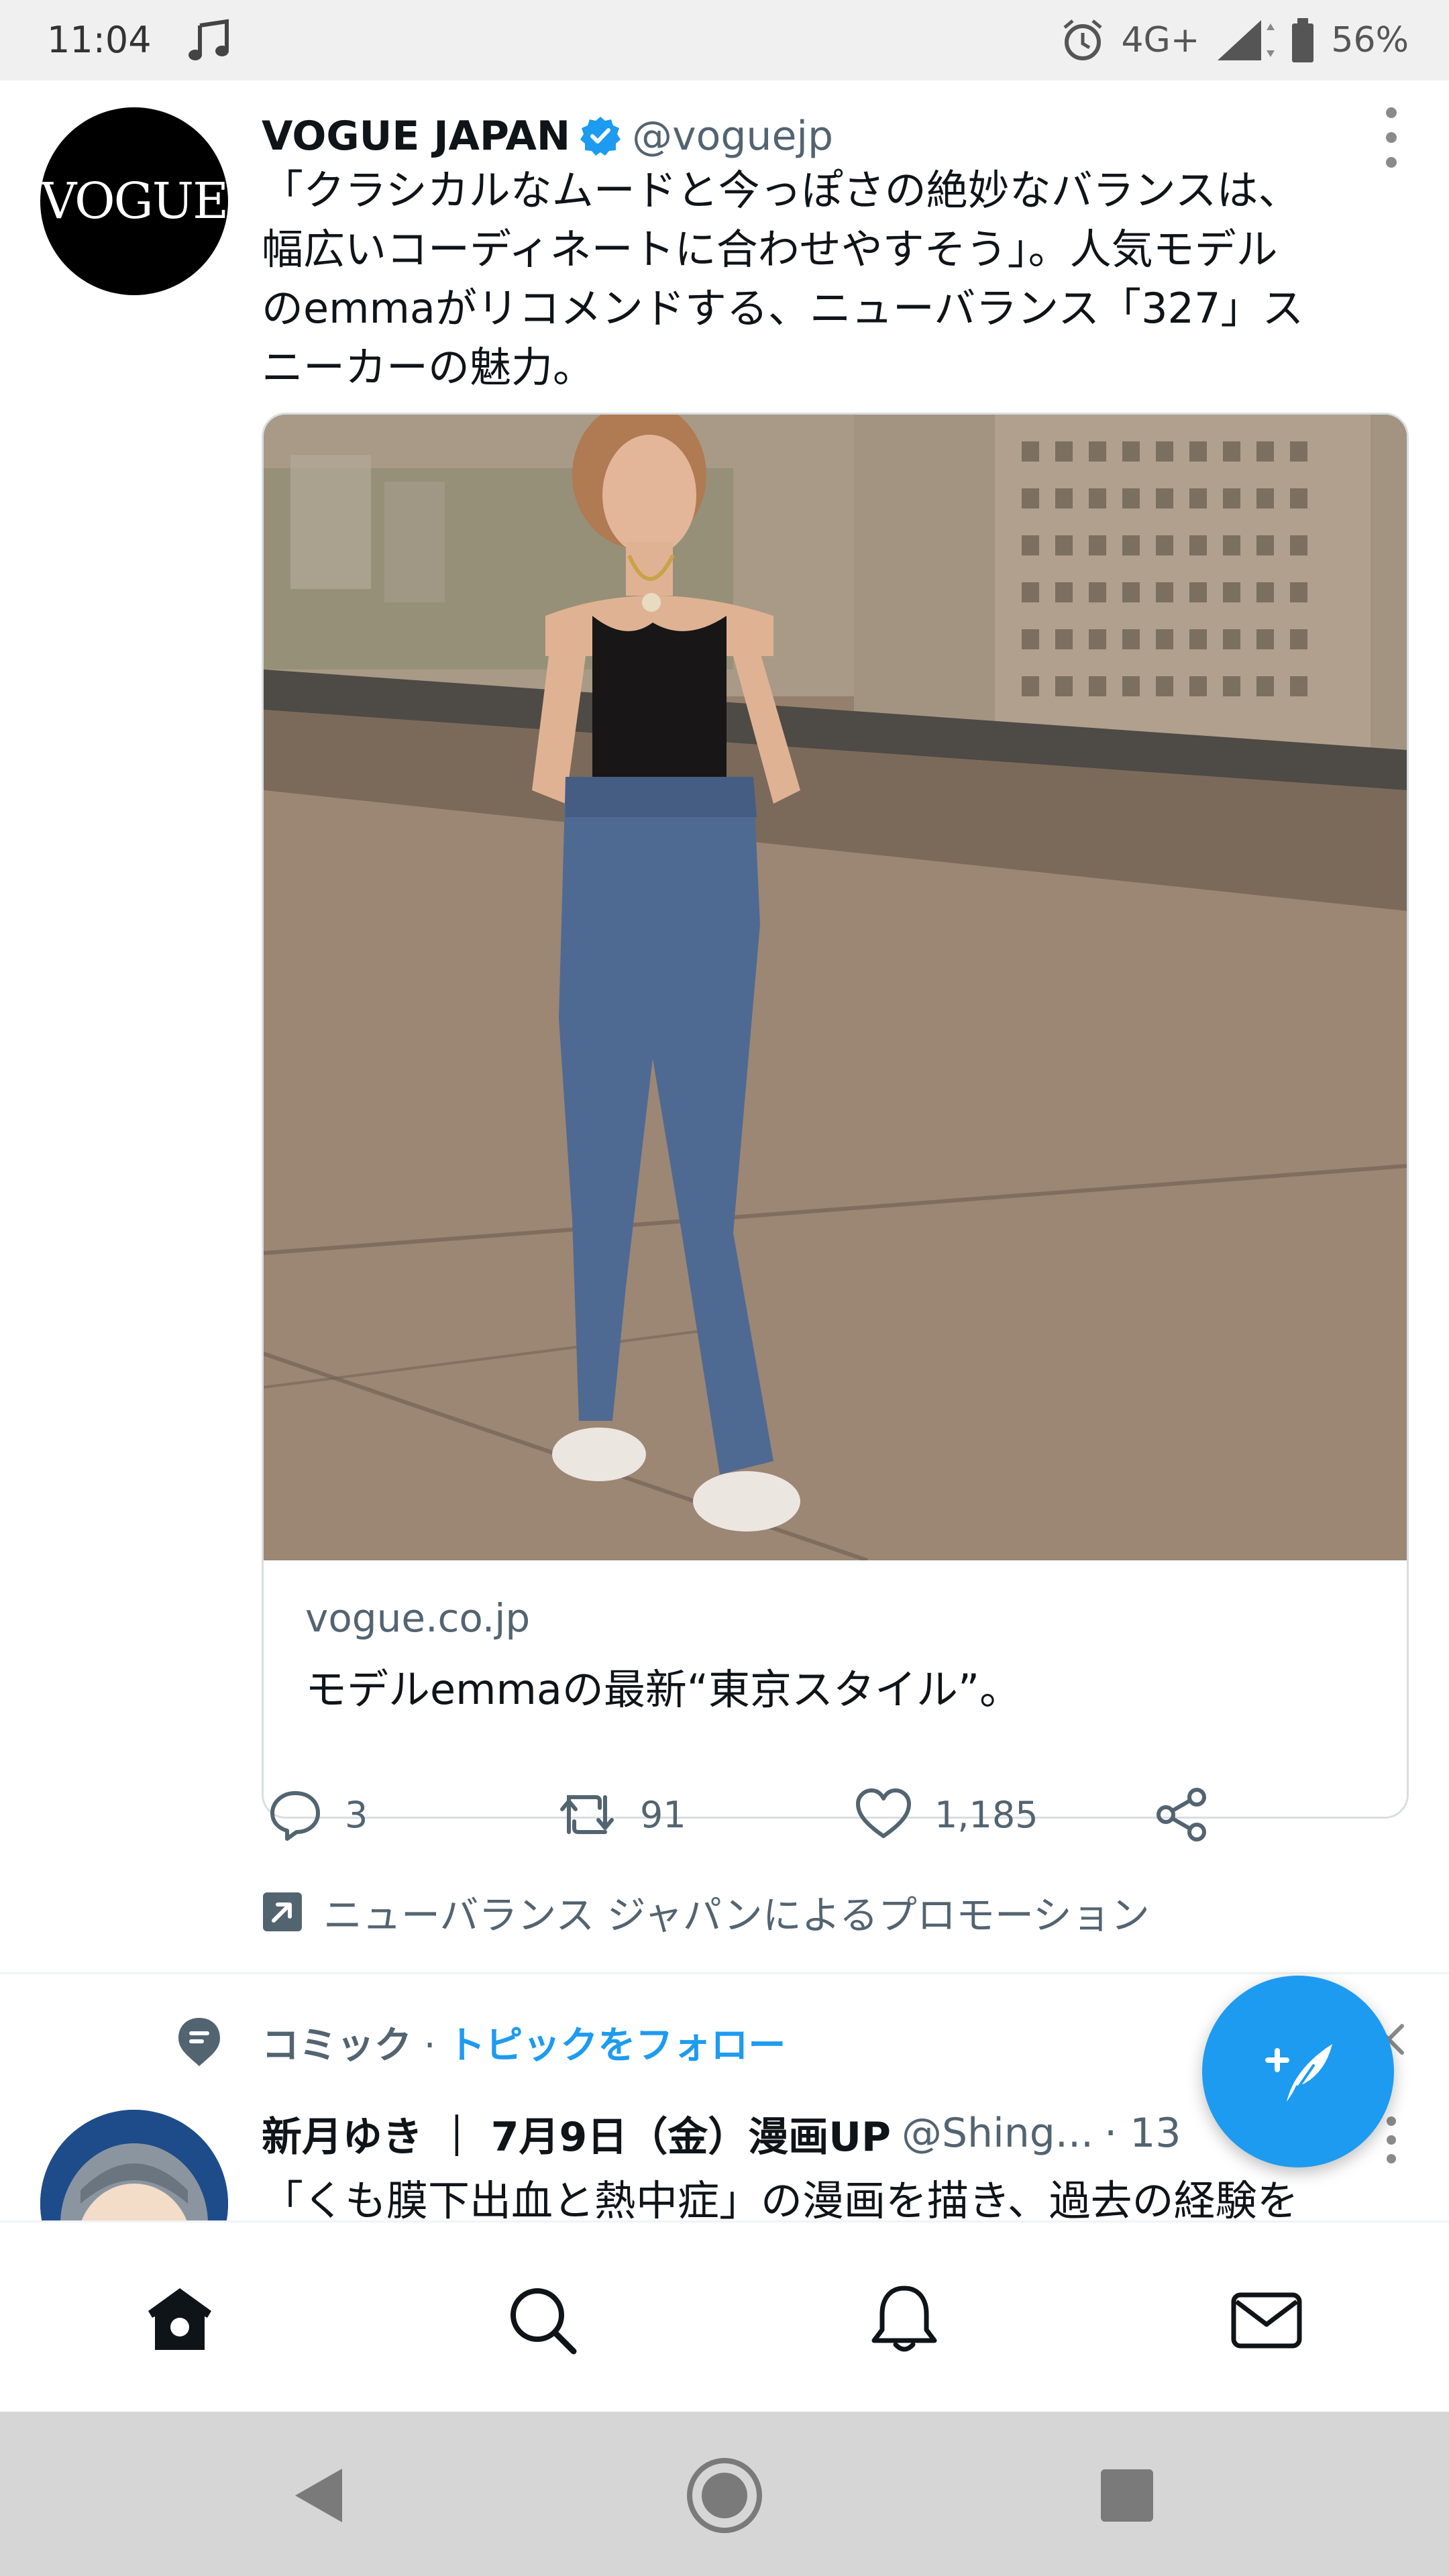  What do you see at coordinates (732, 136) in the screenshot?
I see `author-handle: @voguejp` at bounding box center [732, 136].